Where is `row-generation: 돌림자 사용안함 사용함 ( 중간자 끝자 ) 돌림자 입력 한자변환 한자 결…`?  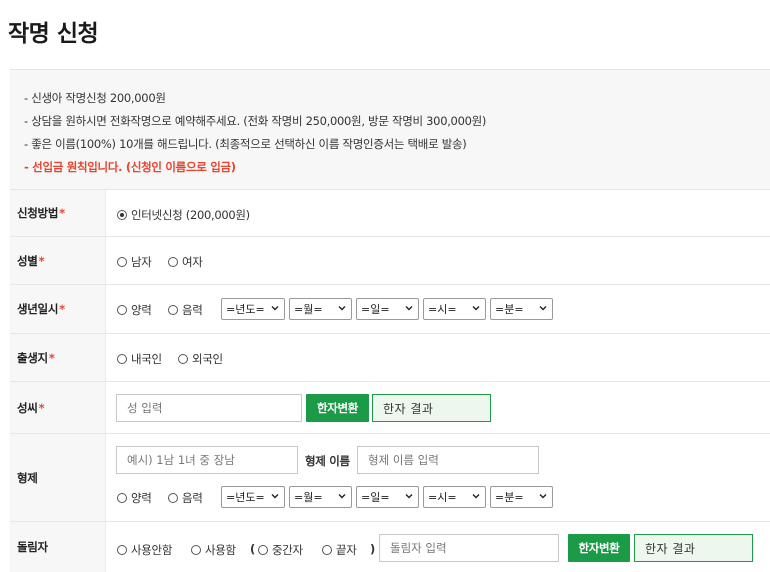
row-generation: 돌림자 사용안함 사용함 ( 중간자 끝자 ) 돌림자 입력 한자변환 한자 결… is located at coordinates (390, 546).